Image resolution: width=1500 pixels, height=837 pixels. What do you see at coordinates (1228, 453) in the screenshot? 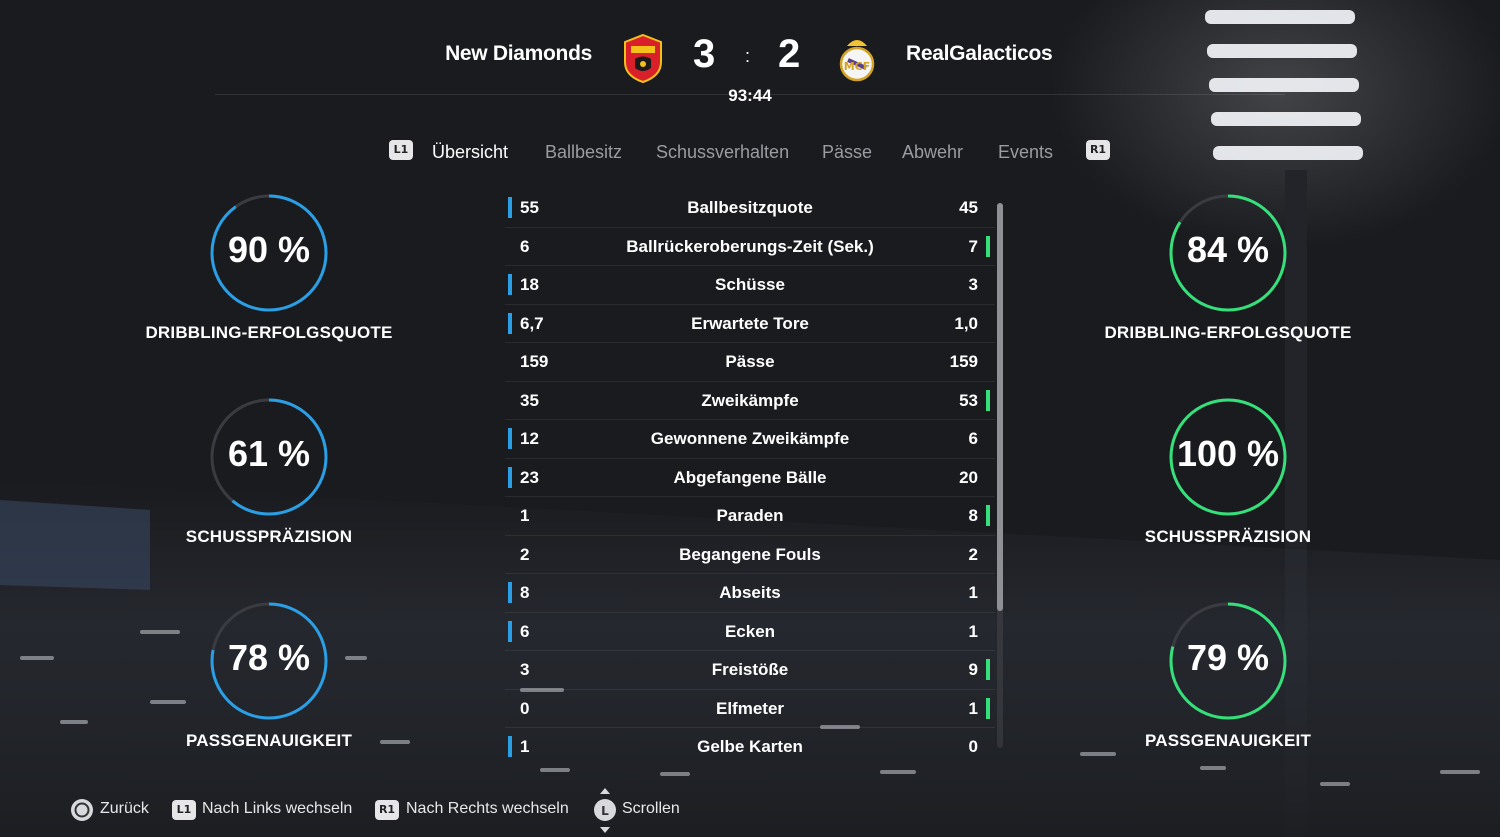
I see `ring-value: 100 %` at bounding box center [1228, 453].